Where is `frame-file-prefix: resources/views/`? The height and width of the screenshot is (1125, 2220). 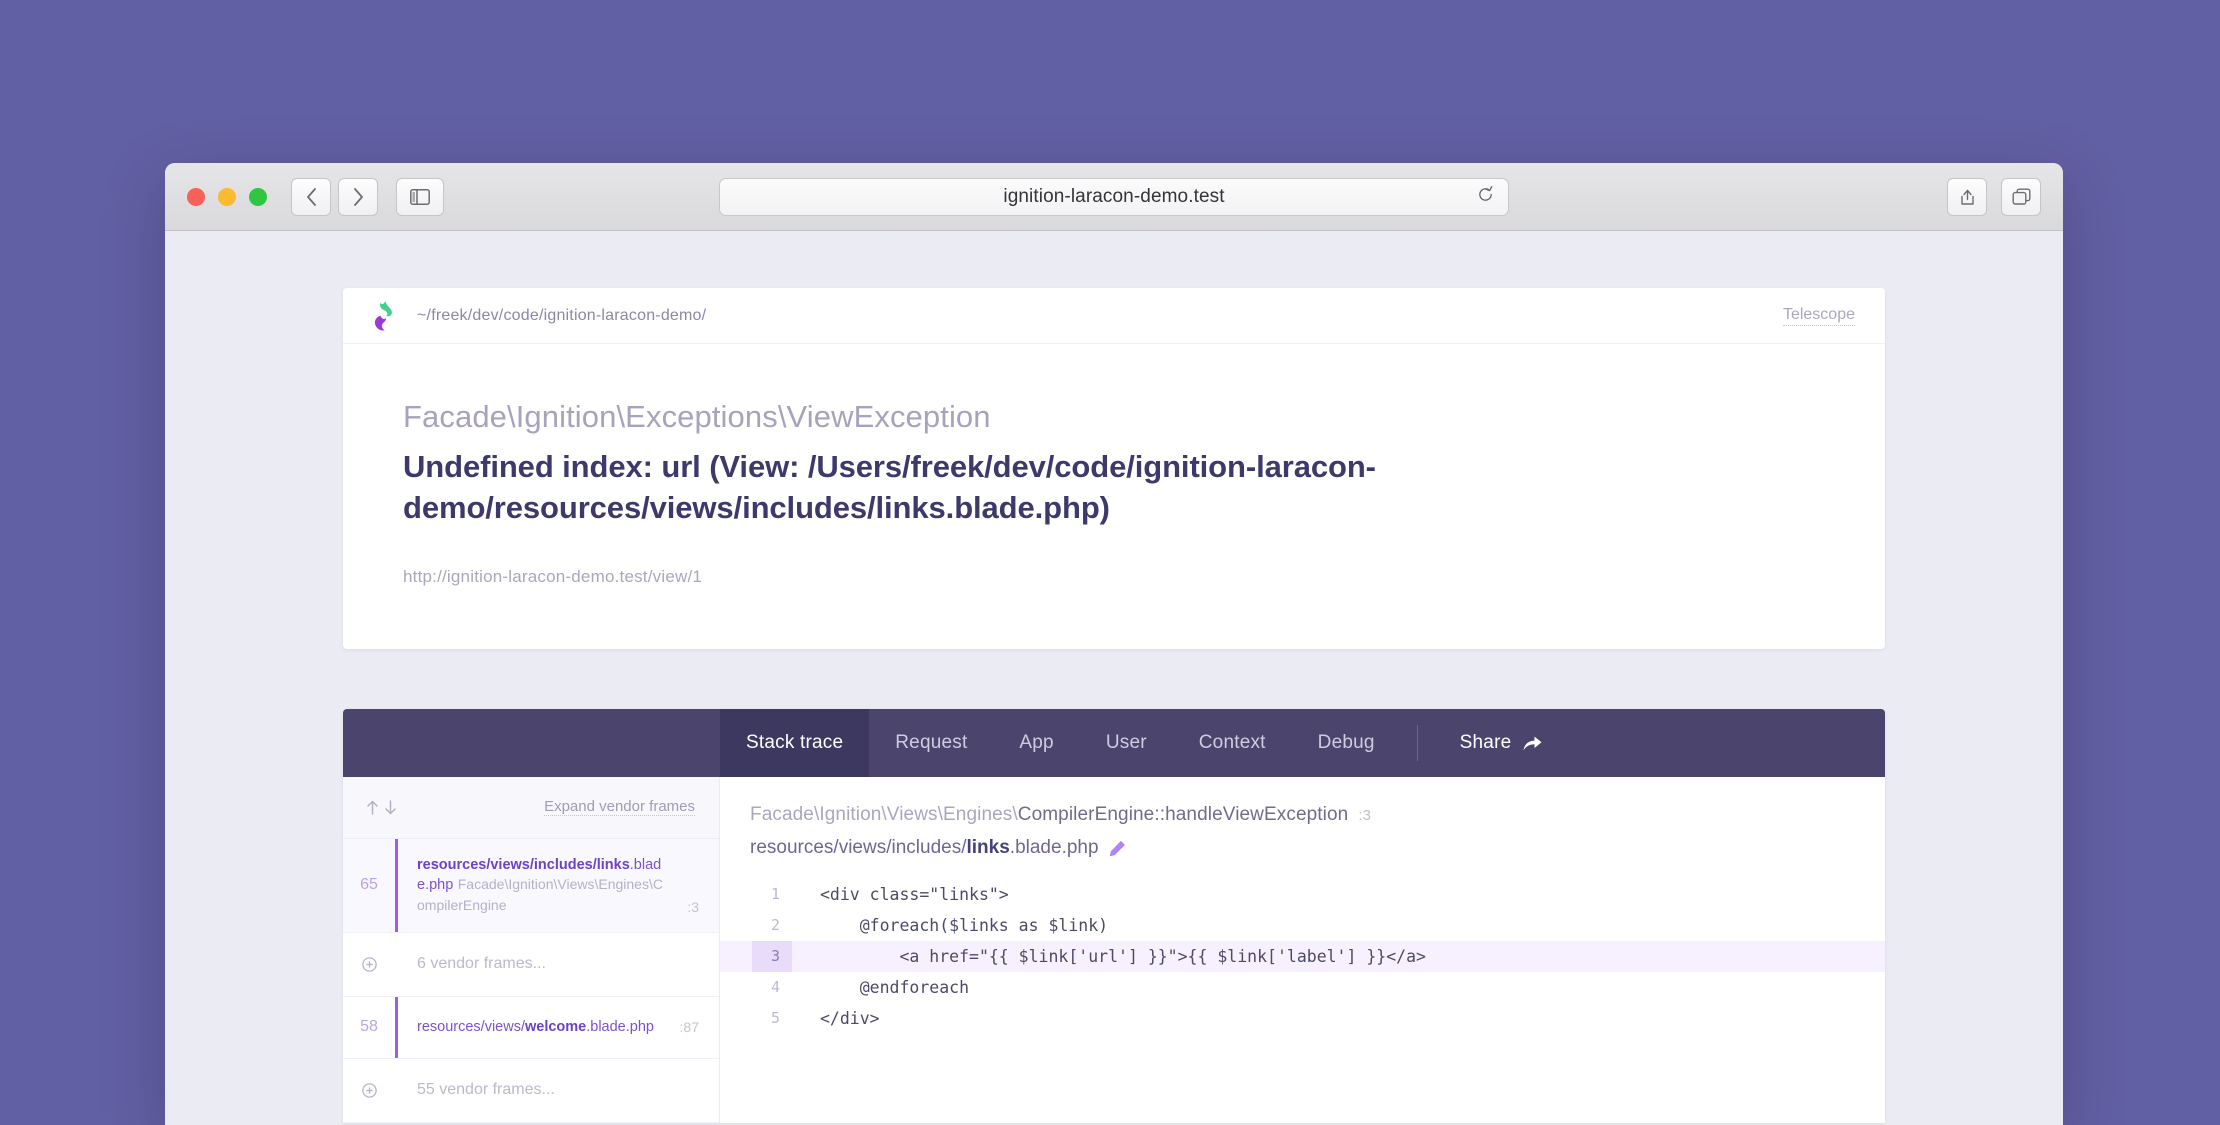 frame-file-prefix: resources/views/ is located at coordinates (471, 1026).